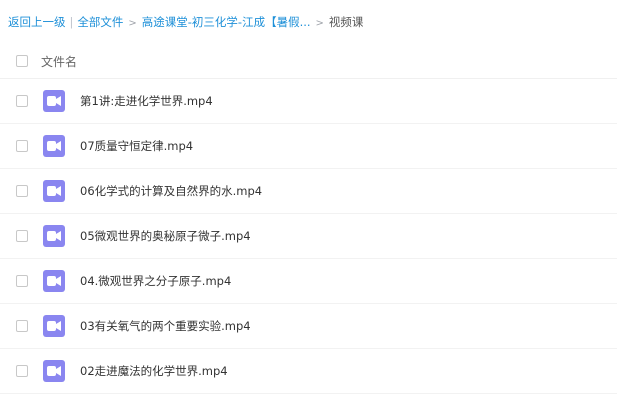  I want to click on file-name: 02走进魔法的化学世界.mp4, so click(154, 371).